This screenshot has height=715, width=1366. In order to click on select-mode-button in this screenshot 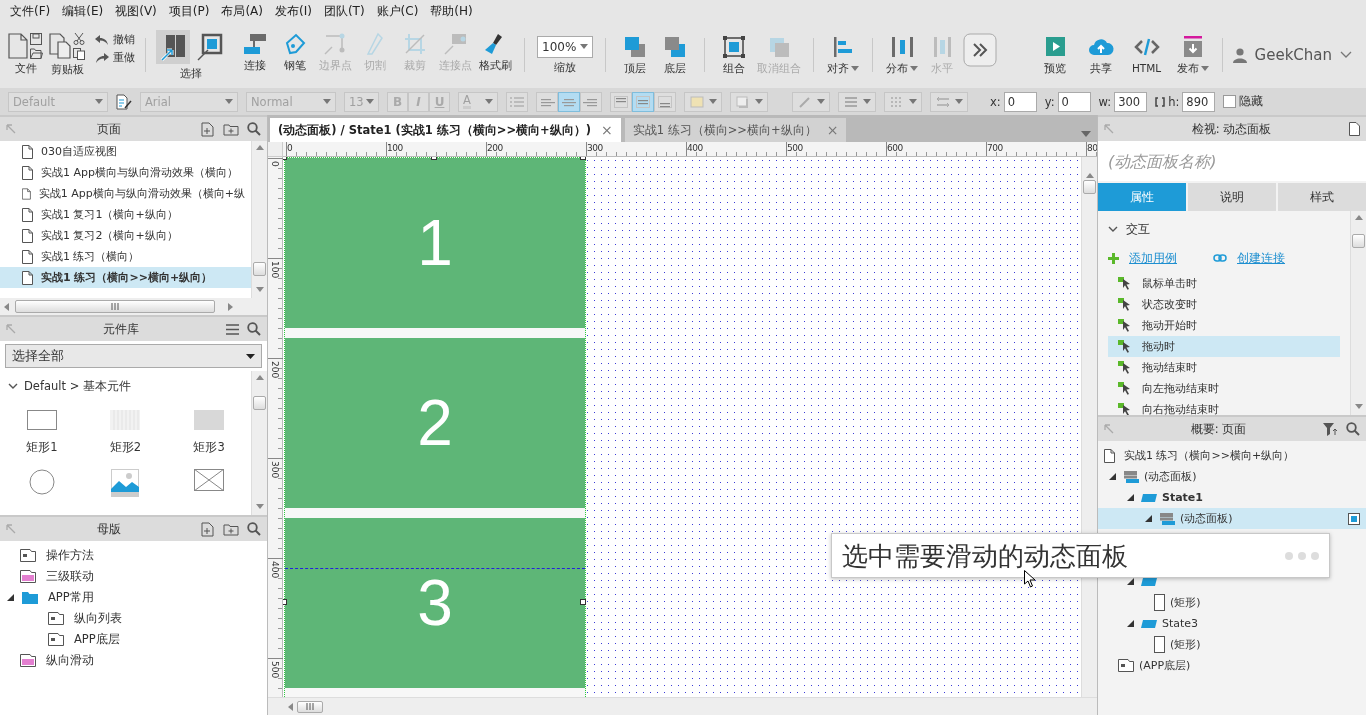, I will do `click(173, 46)`.